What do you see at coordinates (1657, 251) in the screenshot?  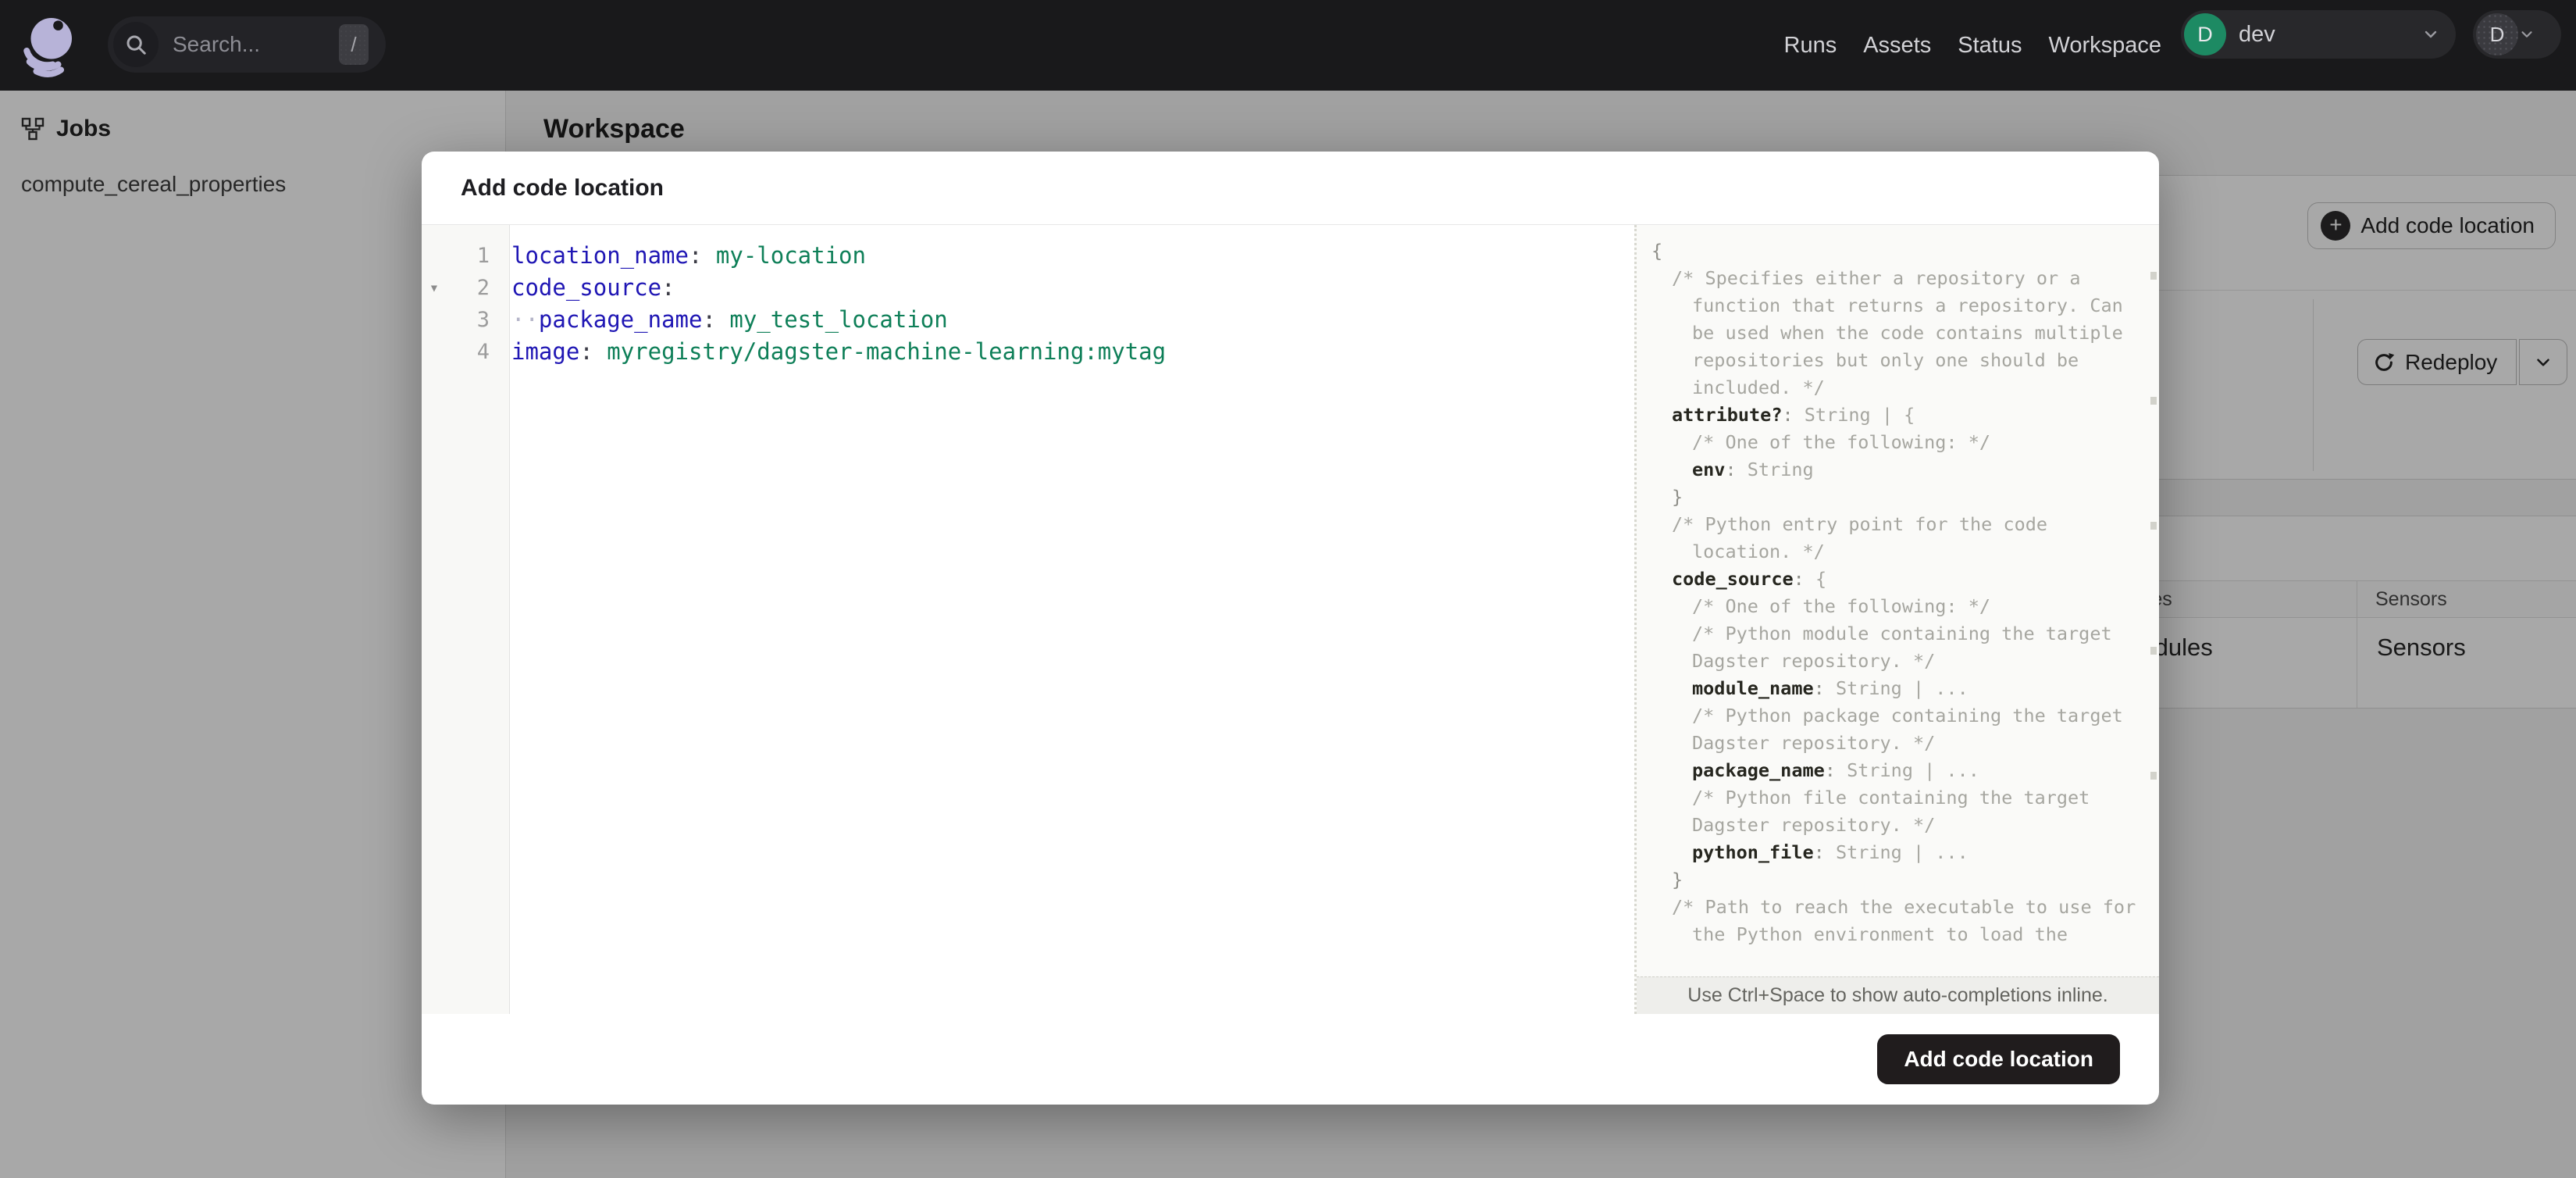 I see `schema-line: {` at bounding box center [1657, 251].